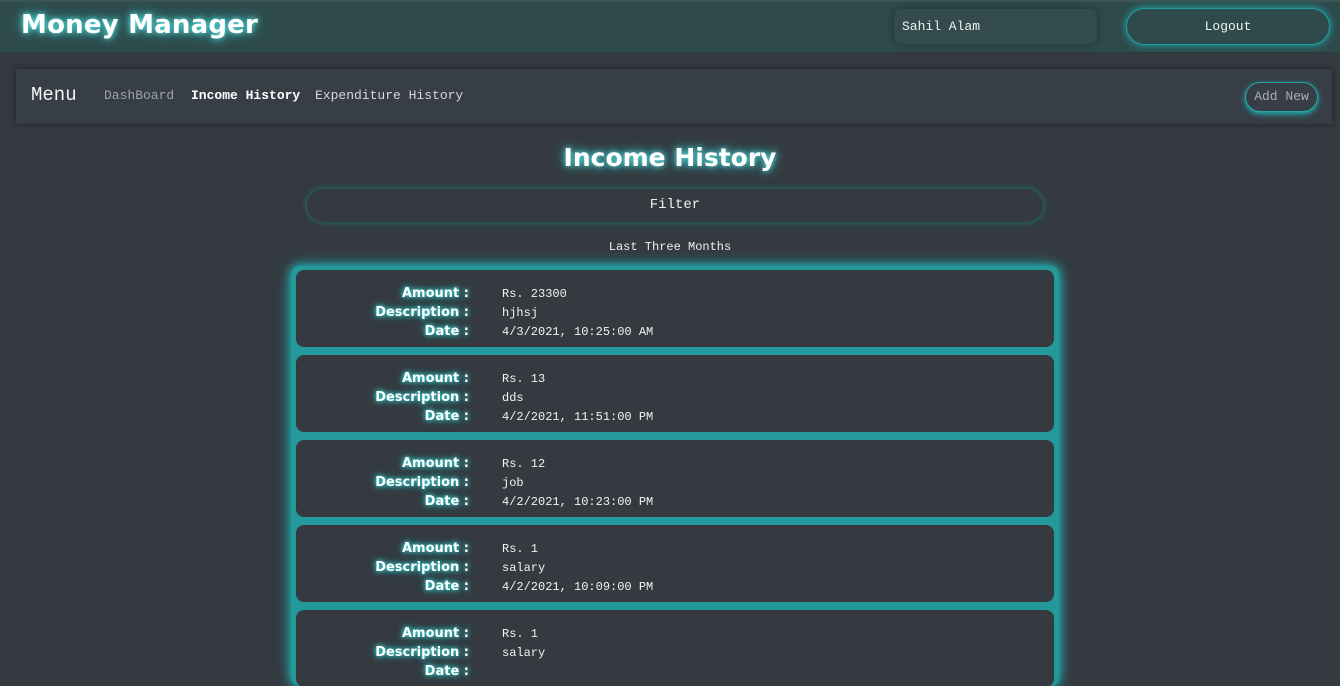 This screenshot has width=1340, height=686. I want to click on top-header: Money Manager Sahil Alam Logout, so click(670, 26).